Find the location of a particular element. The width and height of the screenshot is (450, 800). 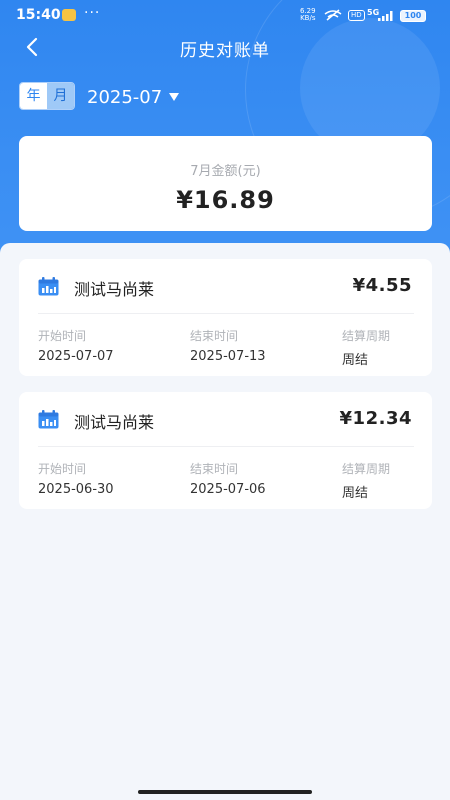

summary-card: 7月金额(元) ¥16.89 is located at coordinates (225, 183).